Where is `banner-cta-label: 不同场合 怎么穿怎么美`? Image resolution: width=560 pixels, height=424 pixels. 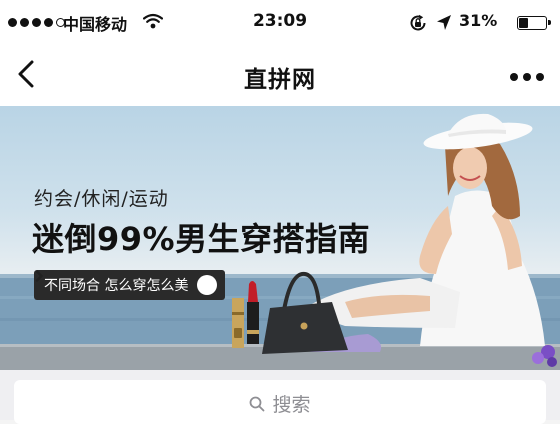
banner-cta-label: 不同场合 怎么穿怎么美 is located at coordinates (116, 286).